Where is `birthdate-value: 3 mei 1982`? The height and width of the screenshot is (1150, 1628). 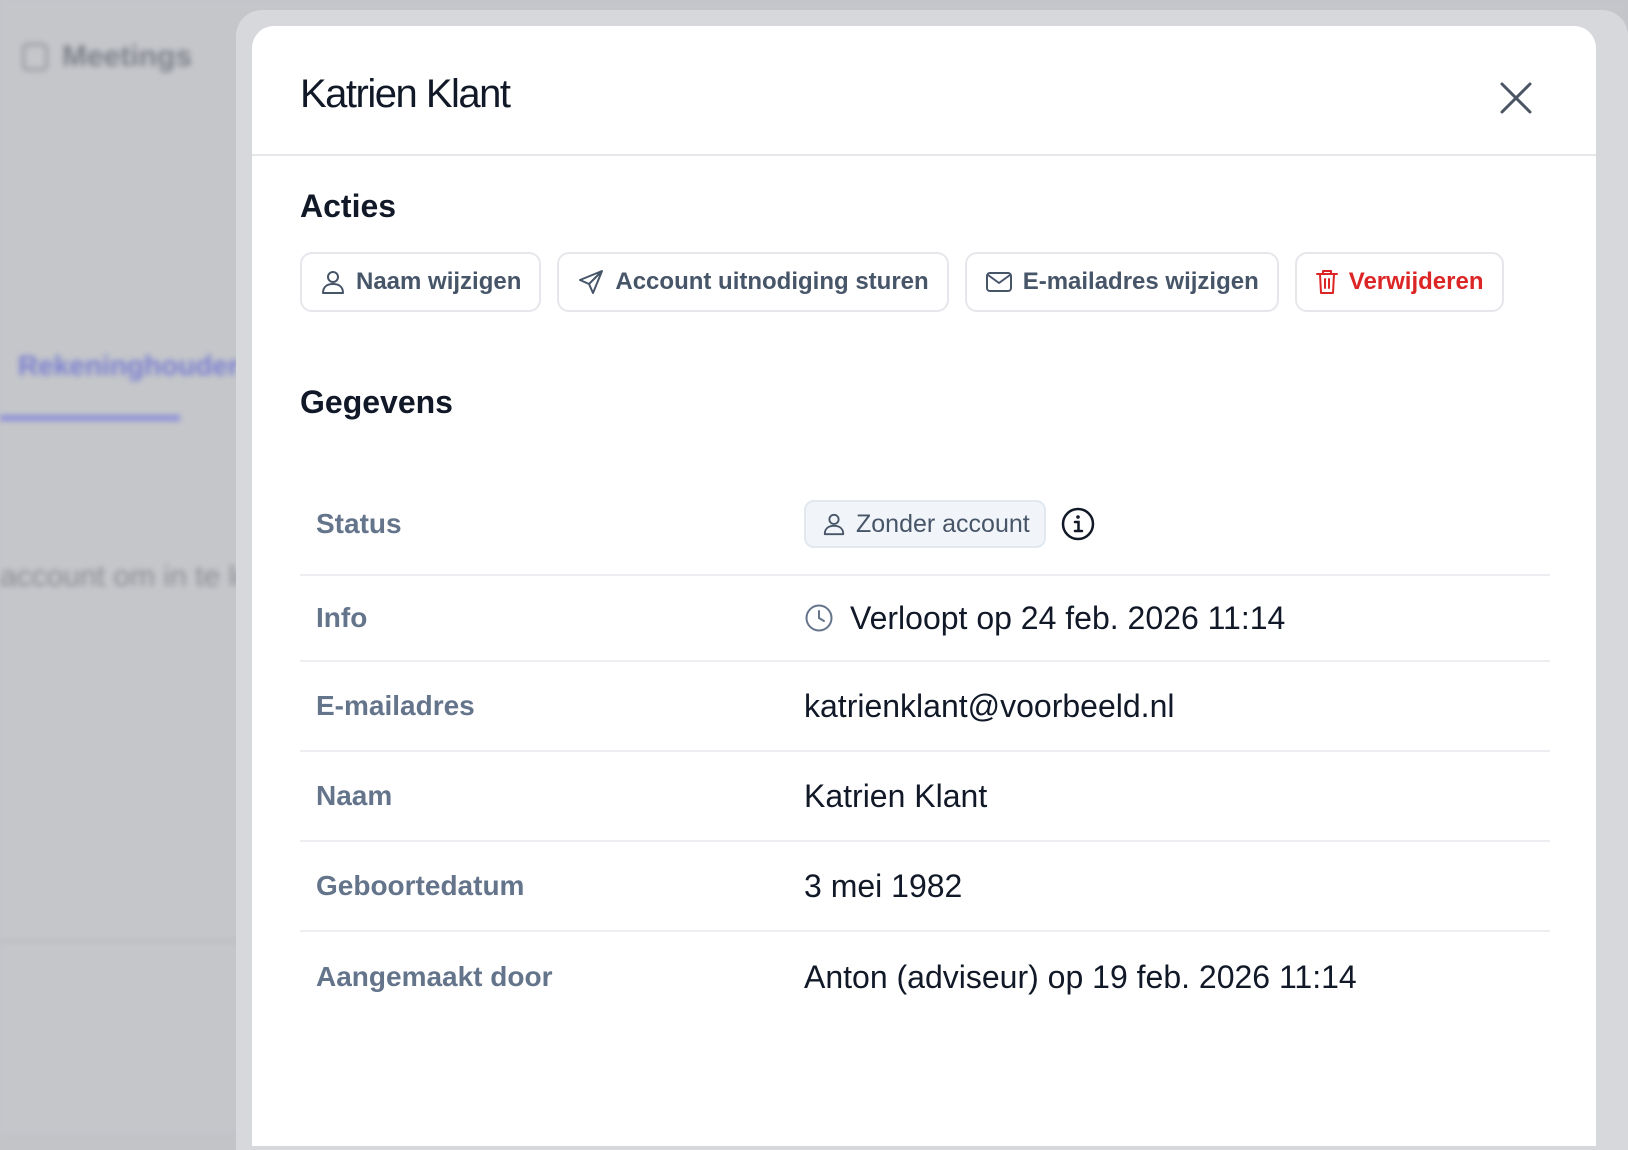
birthdate-value: 3 mei 1982 is located at coordinates (883, 885).